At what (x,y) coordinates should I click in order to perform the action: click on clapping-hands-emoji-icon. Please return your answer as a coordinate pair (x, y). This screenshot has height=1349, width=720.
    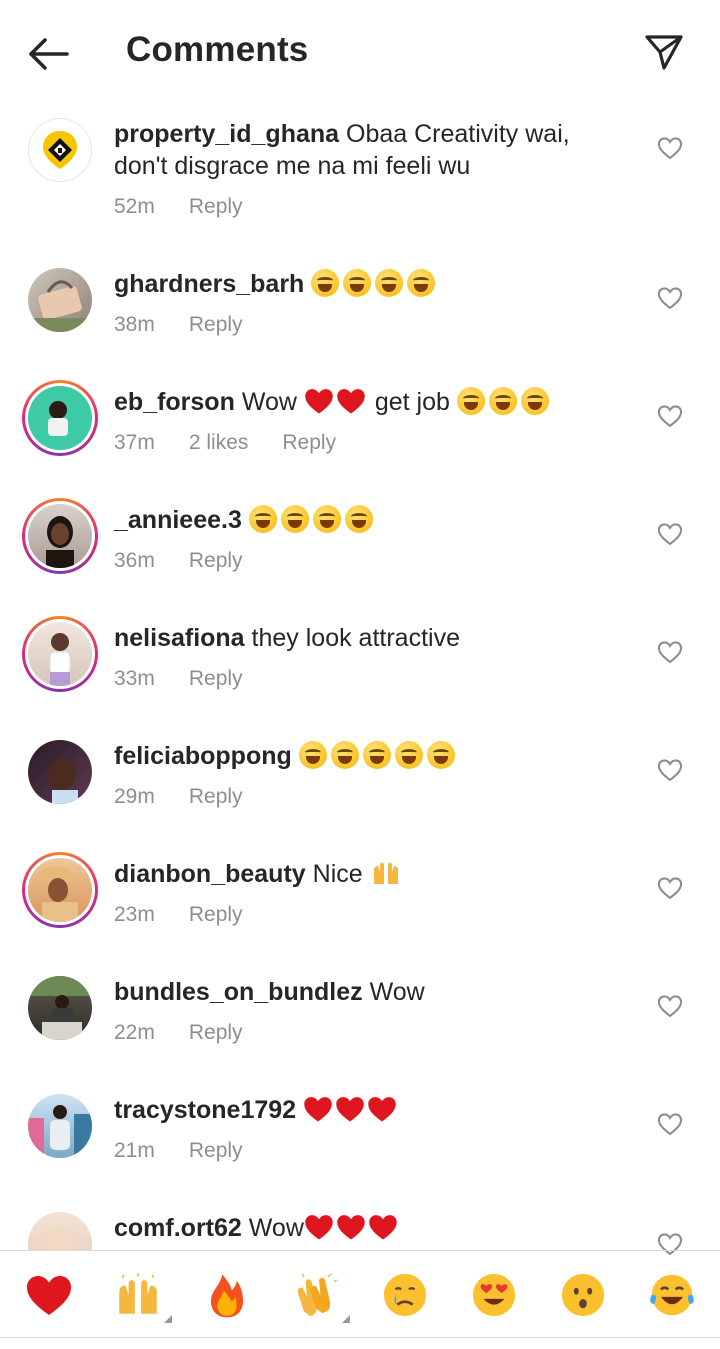
    Looking at the image, I should click on (317, 1294).